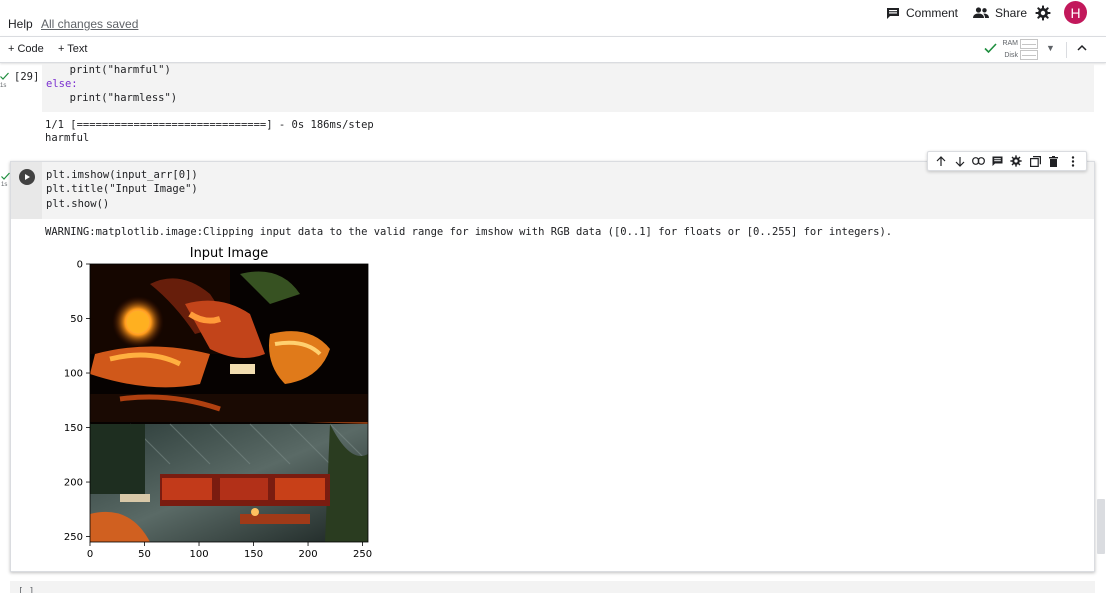 This screenshot has height=593, width=1106. Describe the element at coordinates (80, 265) in the screenshot. I see `y-tick-label: 0` at that location.